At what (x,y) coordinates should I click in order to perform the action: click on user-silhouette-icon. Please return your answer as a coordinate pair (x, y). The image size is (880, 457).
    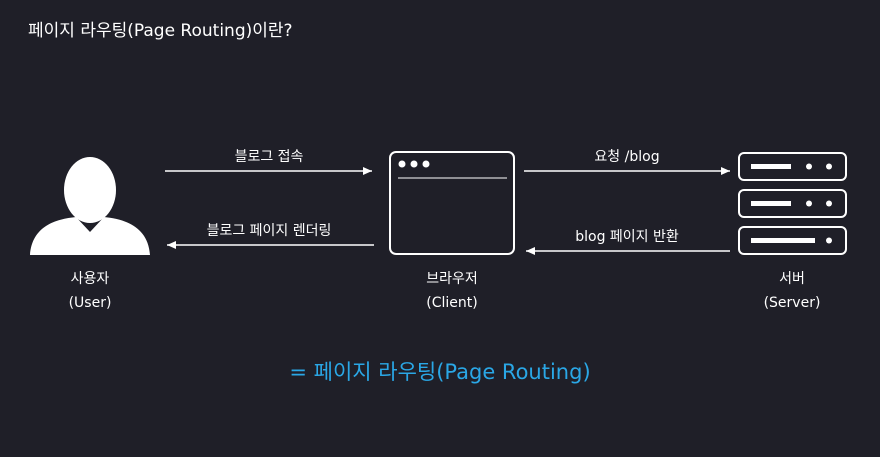
    Looking at the image, I should click on (90, 206).